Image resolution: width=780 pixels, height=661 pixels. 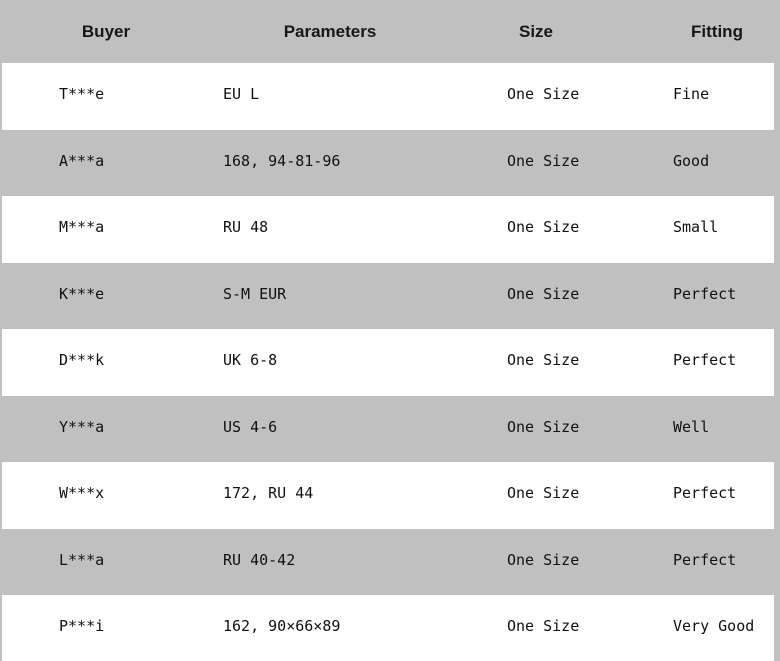 I want to click on column-header-fitting: Fitting, so click(x=698, y=31).